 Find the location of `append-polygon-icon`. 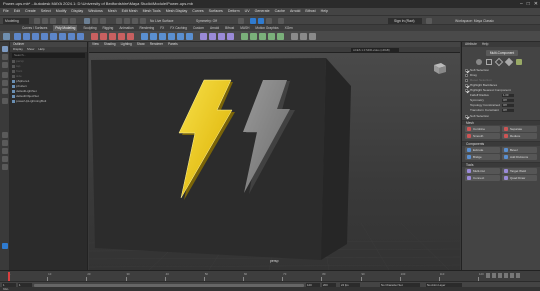

append-polygon-icon is located at coordinates (180, 36).